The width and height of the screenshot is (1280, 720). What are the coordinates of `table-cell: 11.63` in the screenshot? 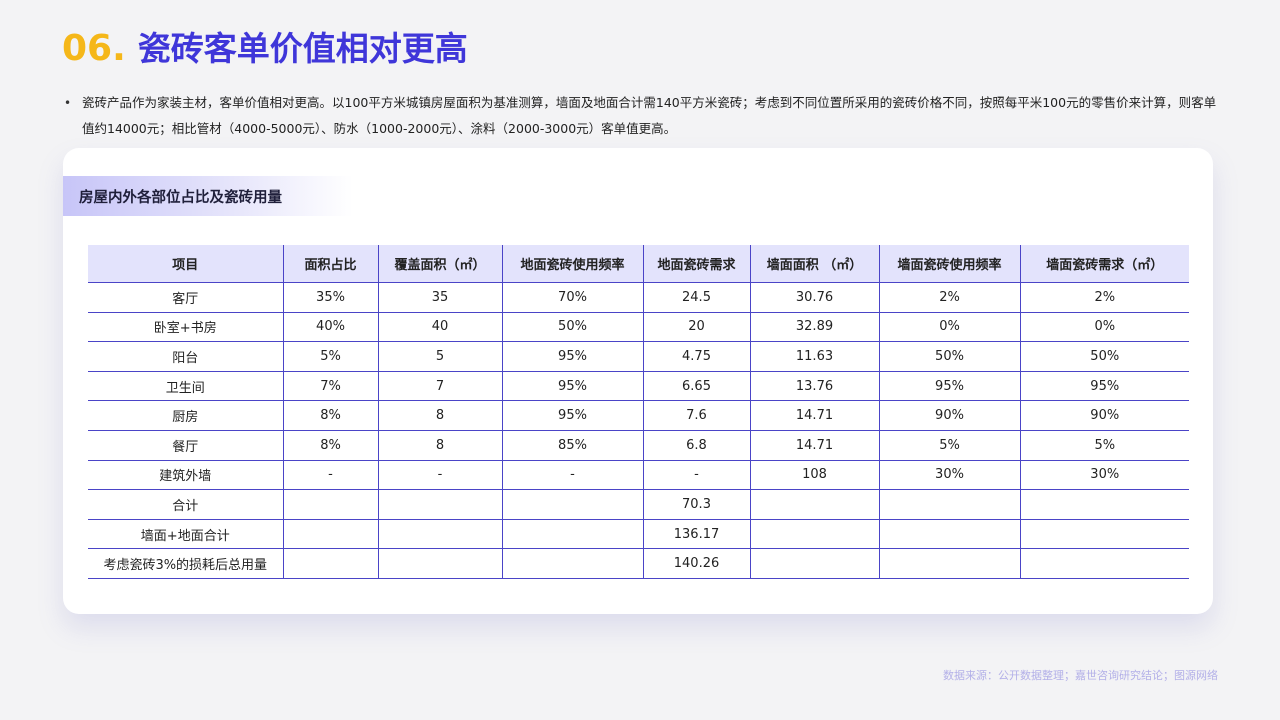 It's located at (814, 356).